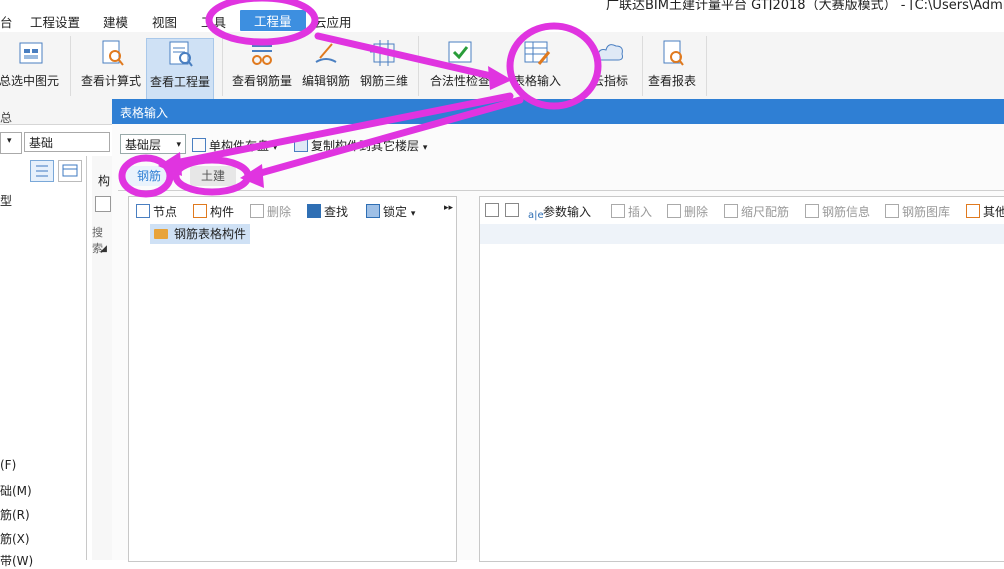  I want to click on list-view-button, so click(42, 171).